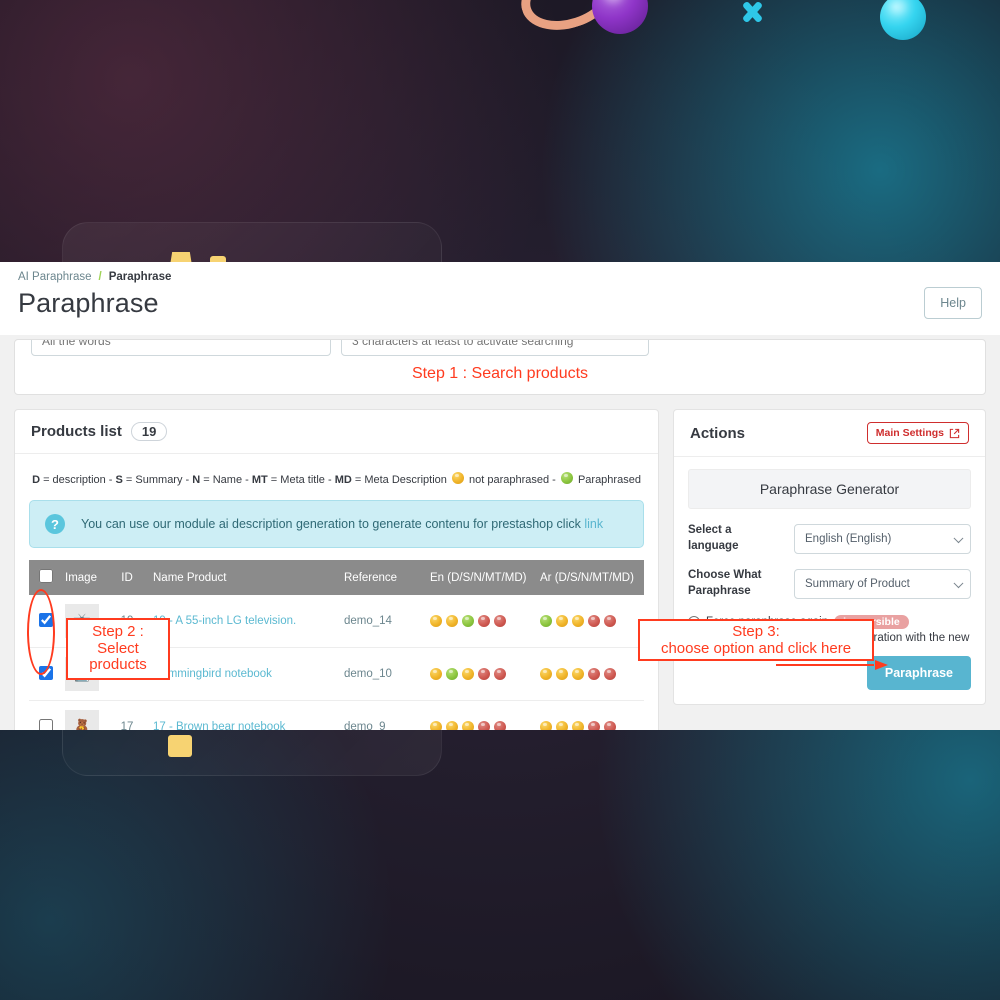 The height and width of the screenshot is (1000, 1000). I want to click on annotation-step2-line2: Select, so click(118, 648).